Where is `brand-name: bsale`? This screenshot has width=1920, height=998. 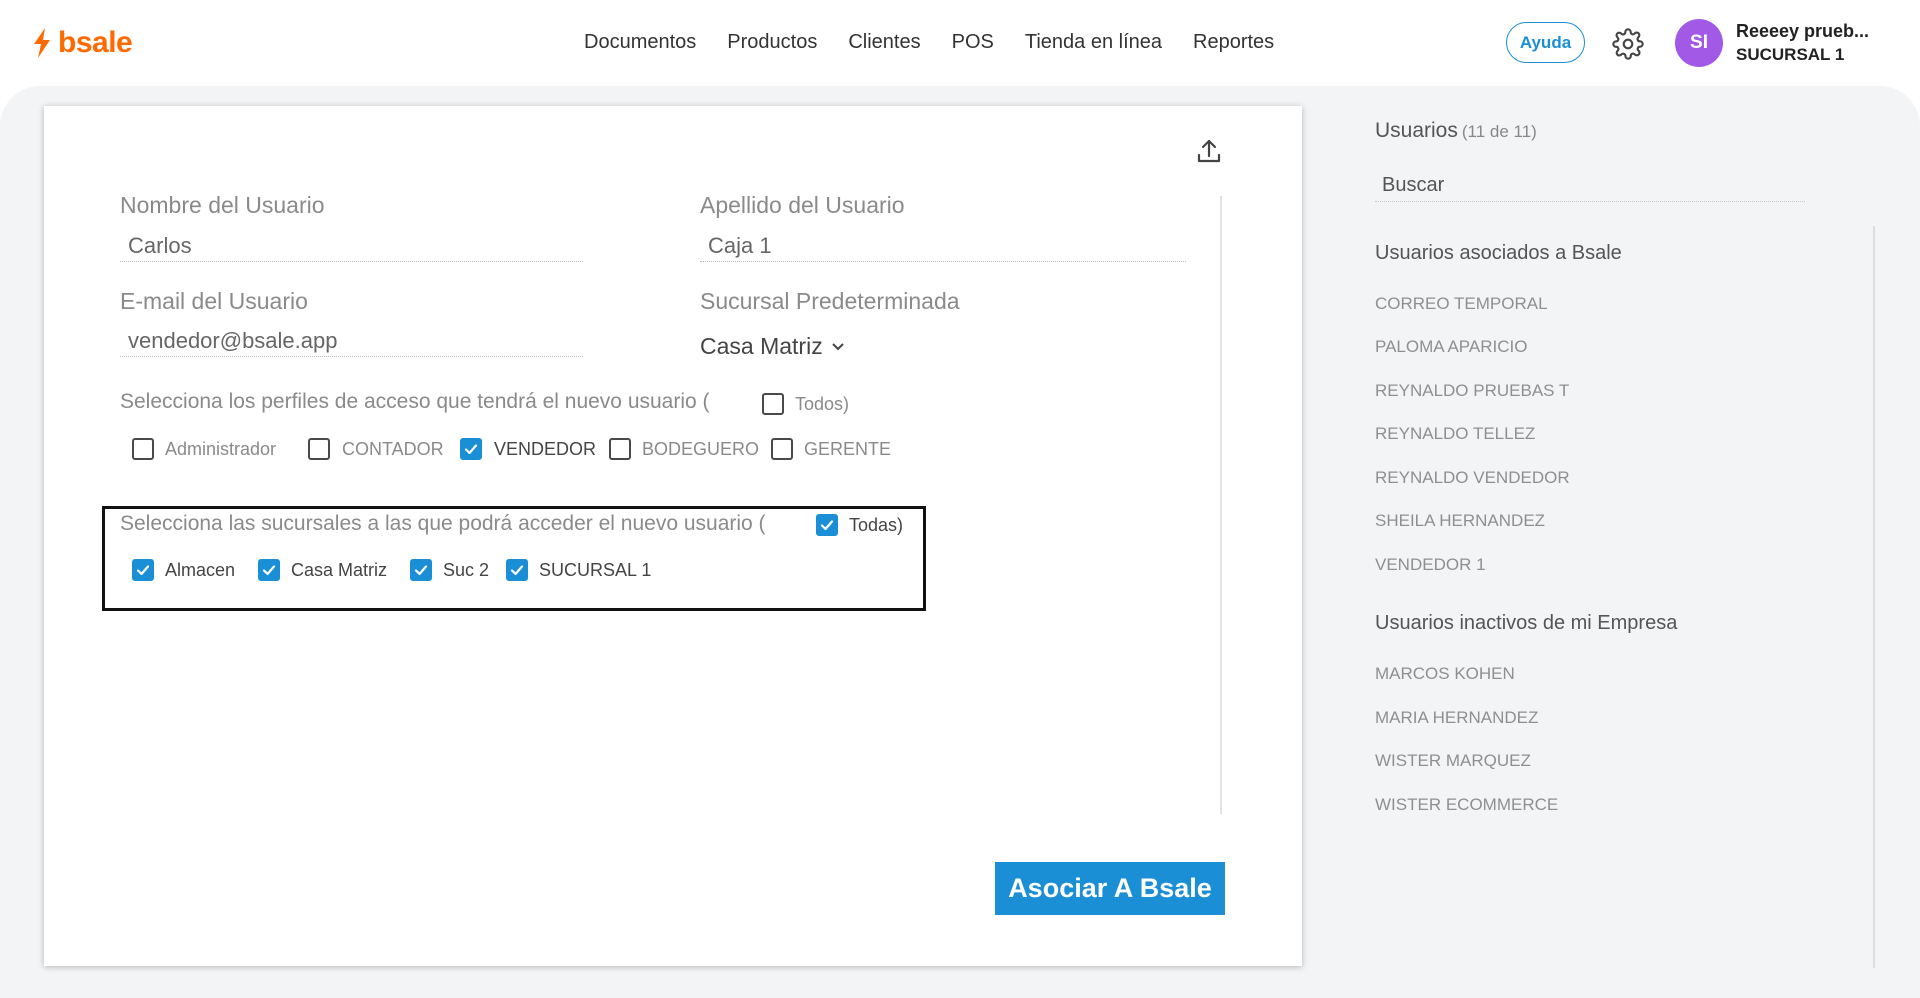
brand-name: bsale is located at coordinates (95, 42).